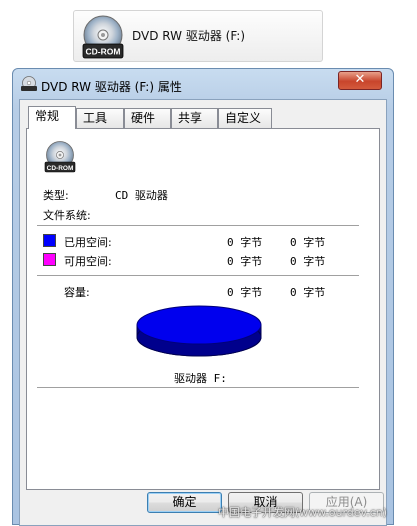 This screenshot has width=417, height=526. What do you see at coordinates (95, 118) in the screenshot?
I see `tab-label: 工具` at bounding box center [95, 118].